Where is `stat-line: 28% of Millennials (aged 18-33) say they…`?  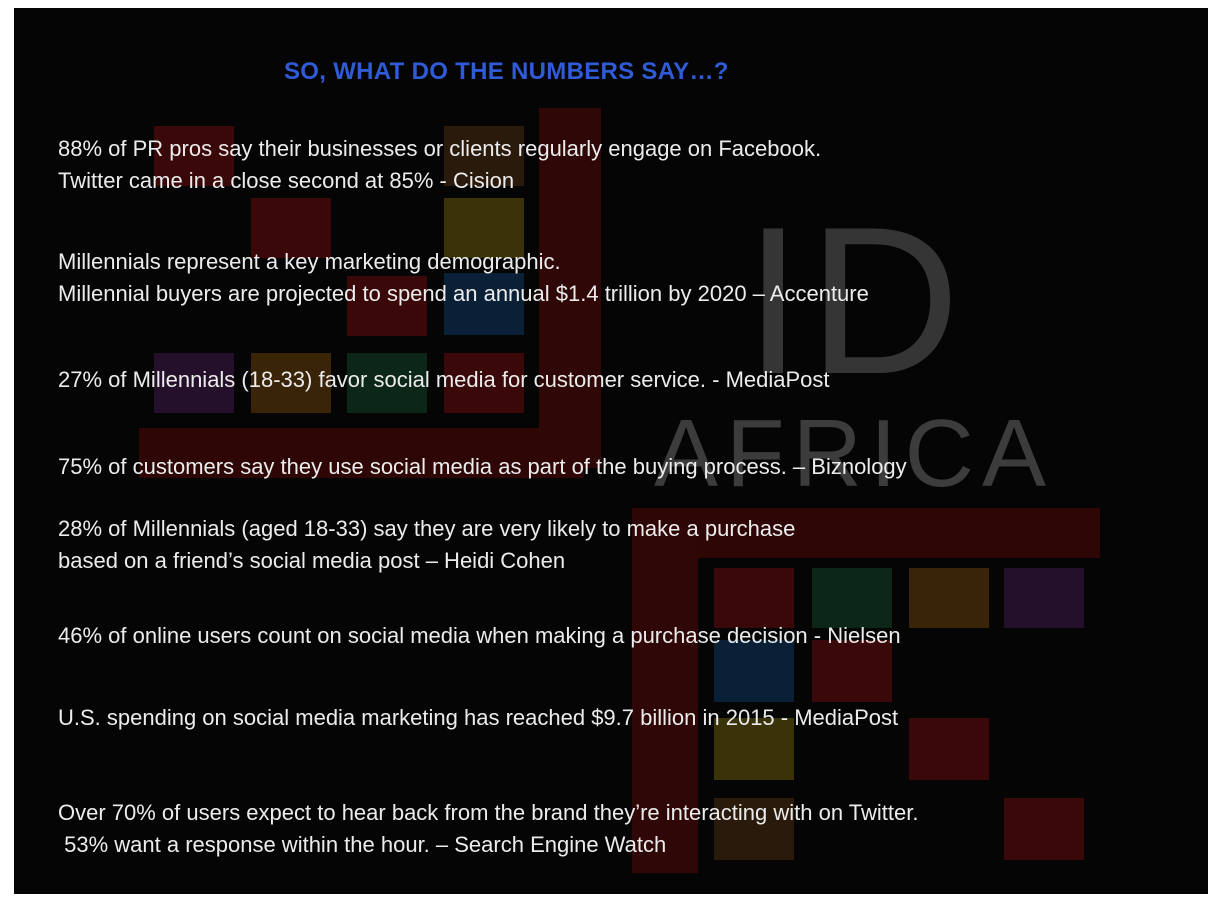
stat-line: 28% of Millennials (aged 18-33) say they… is located at coordinates (427, 528).